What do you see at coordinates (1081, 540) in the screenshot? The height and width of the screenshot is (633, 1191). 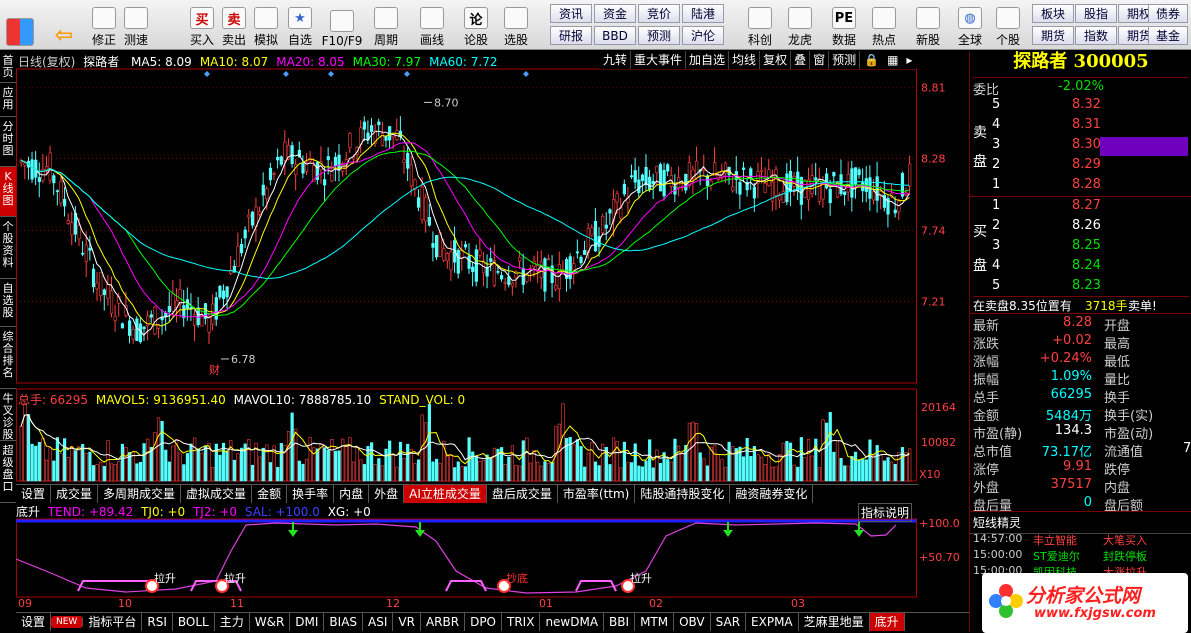 I see `elves-row: 14:57:00 丰立智能 大笔买入` at bounding box center [1081, 540].